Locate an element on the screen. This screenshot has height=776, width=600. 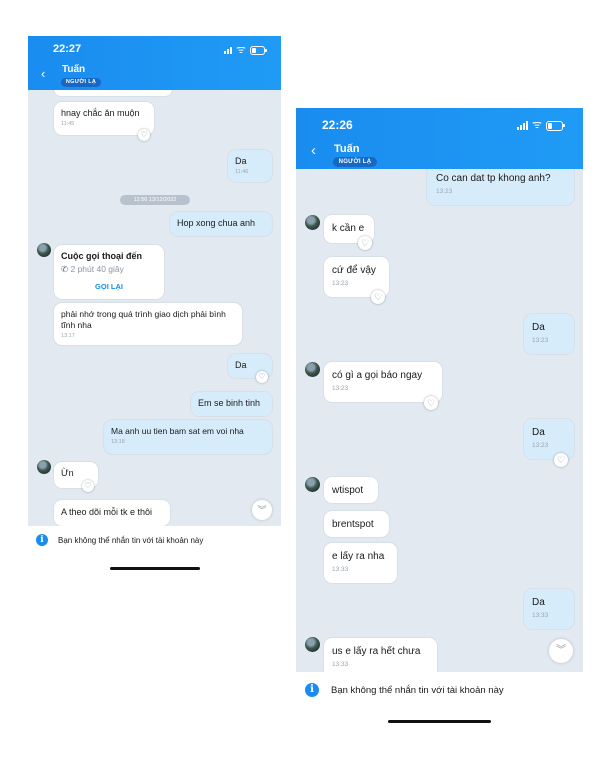
message-bubble: Hop xong chua anh is located at coordinates (221, 224).